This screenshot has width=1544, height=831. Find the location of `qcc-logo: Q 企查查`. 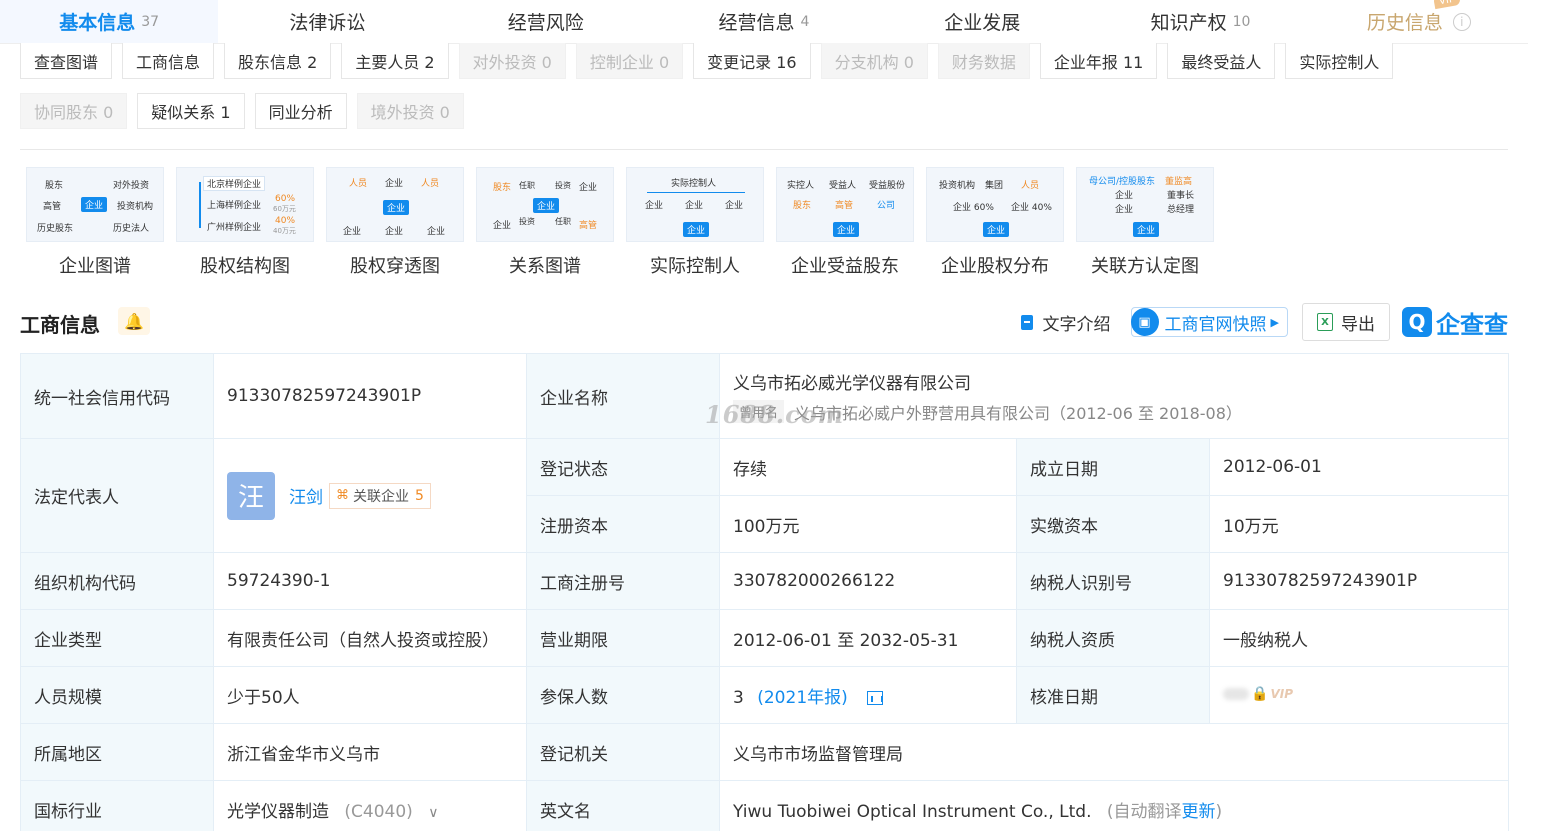

qcc-logo: Q 企查查 is located at coordinates (1455, 322).